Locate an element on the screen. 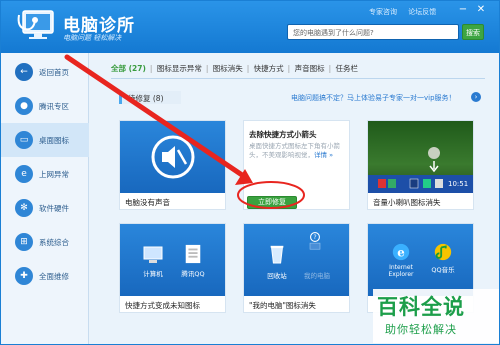 The height and width of the screenshot is (345, 500). watermark-title: 百科全说 is located at coordinates (421, 307).